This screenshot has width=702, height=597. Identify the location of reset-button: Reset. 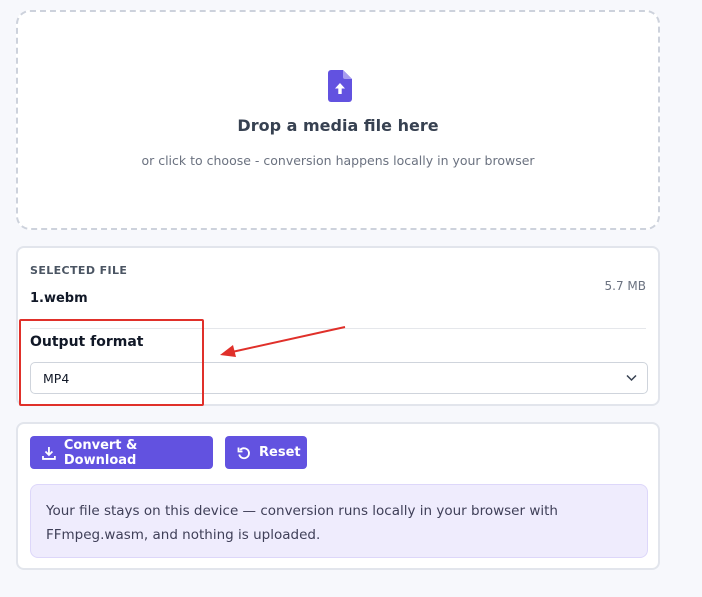
(266, 452).